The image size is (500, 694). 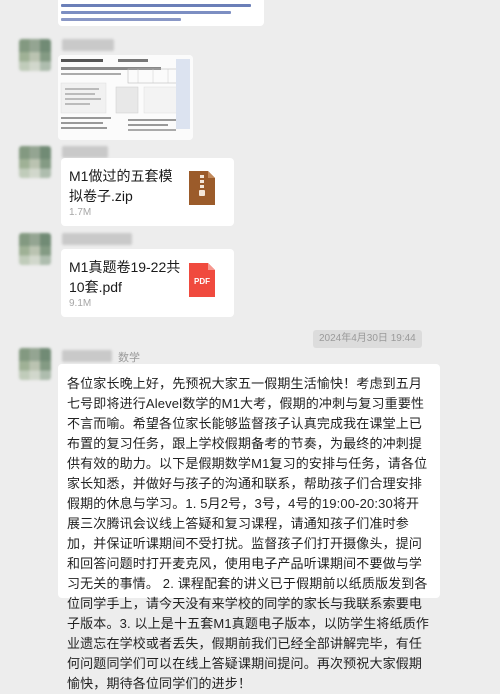 I want to click on image-message, so click(x=125, y=97).